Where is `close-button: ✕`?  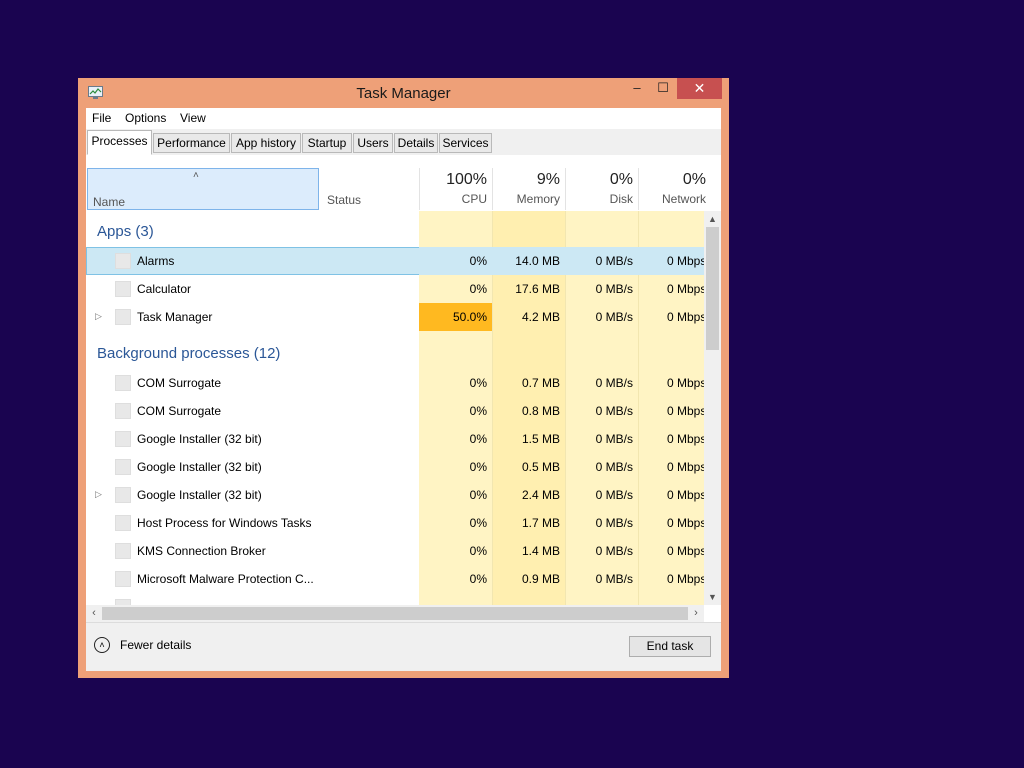
close-button: ✕ is located at coordinates (699, 88).